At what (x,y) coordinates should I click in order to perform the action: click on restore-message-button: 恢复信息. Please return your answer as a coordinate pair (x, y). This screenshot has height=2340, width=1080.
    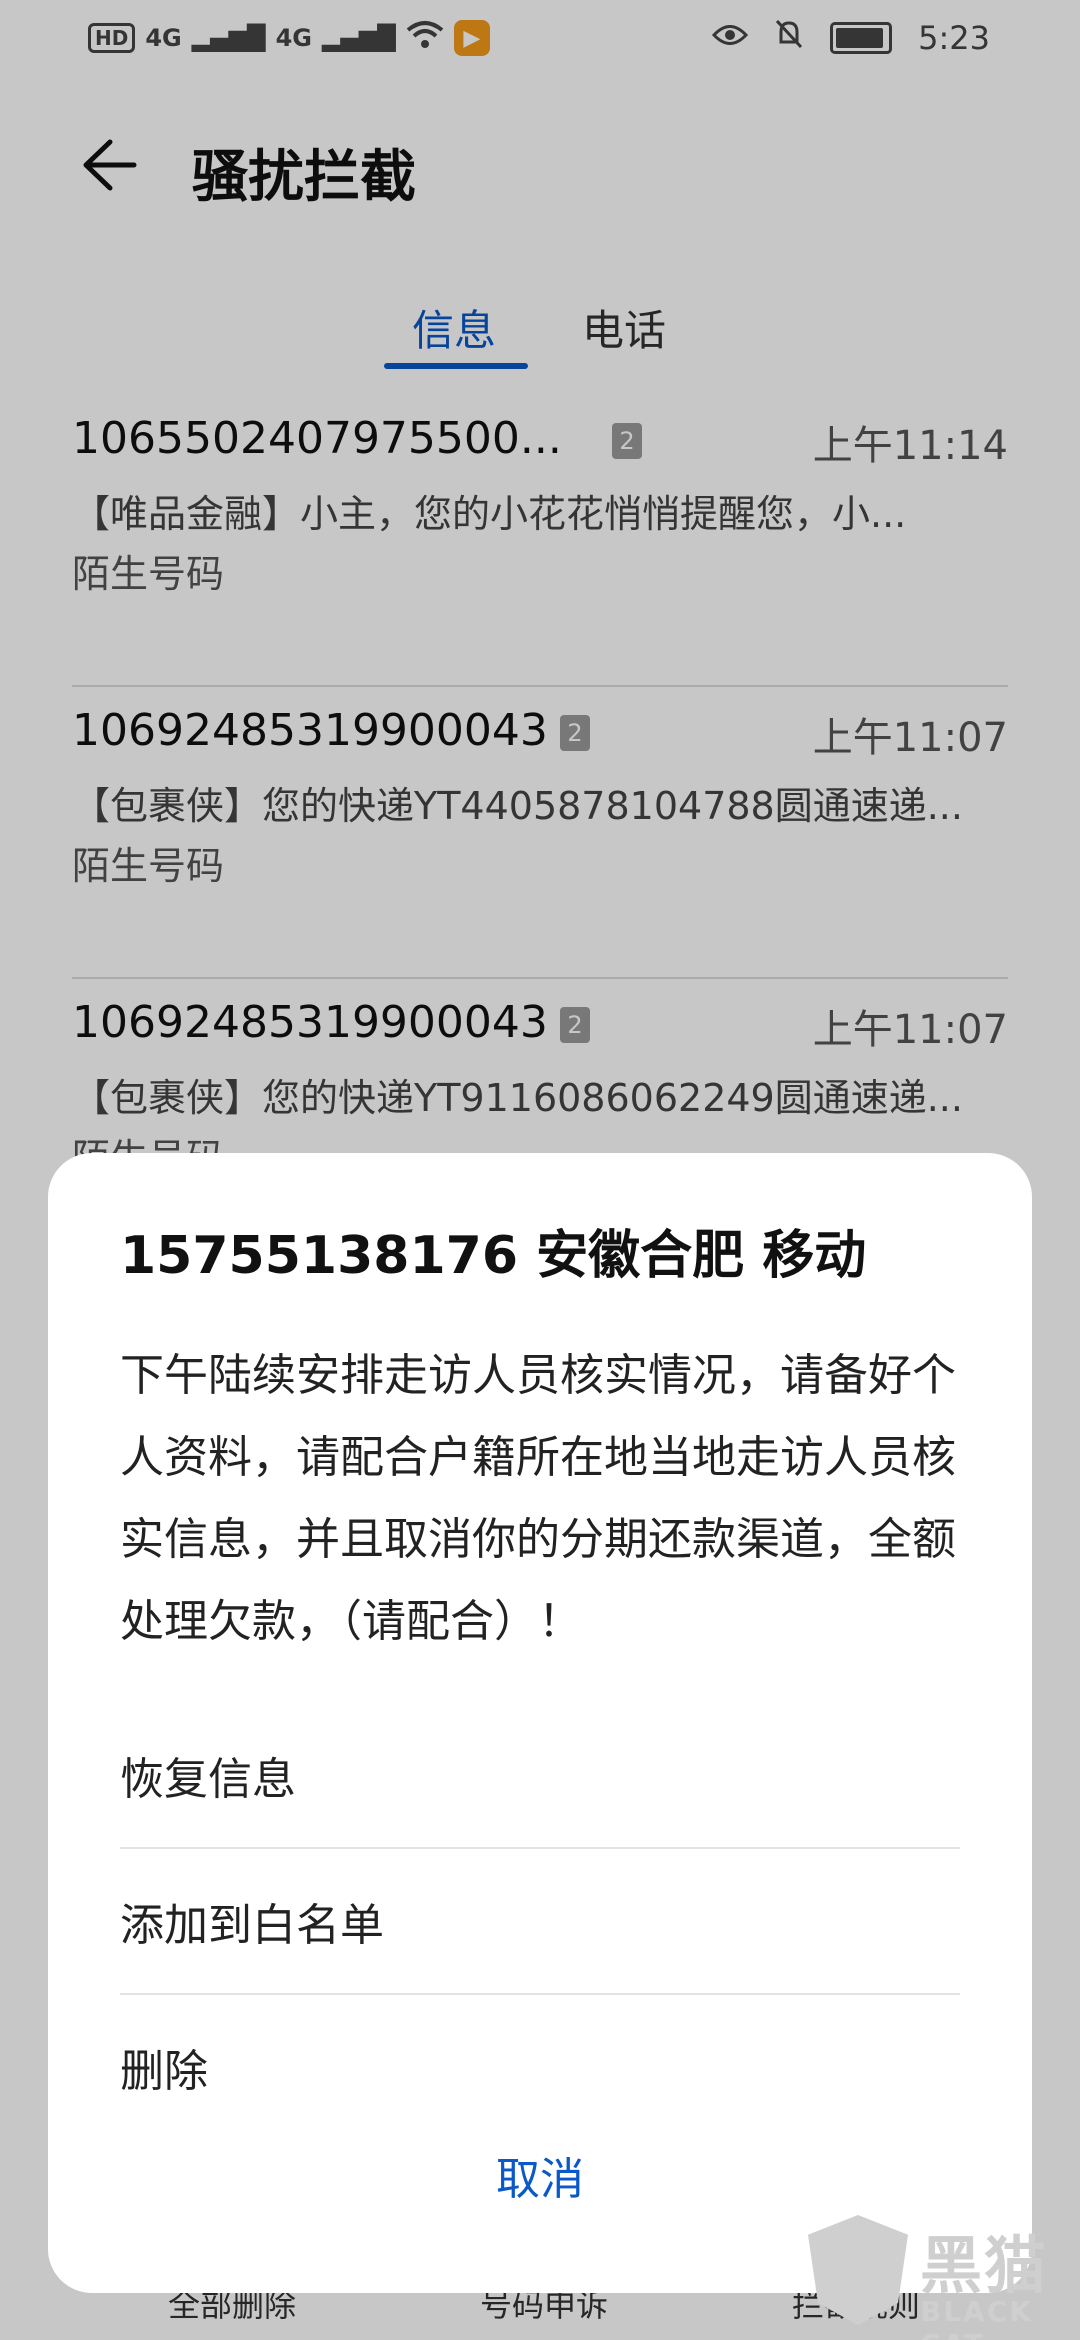
    Looking at the image, I should click on (540, 1776).